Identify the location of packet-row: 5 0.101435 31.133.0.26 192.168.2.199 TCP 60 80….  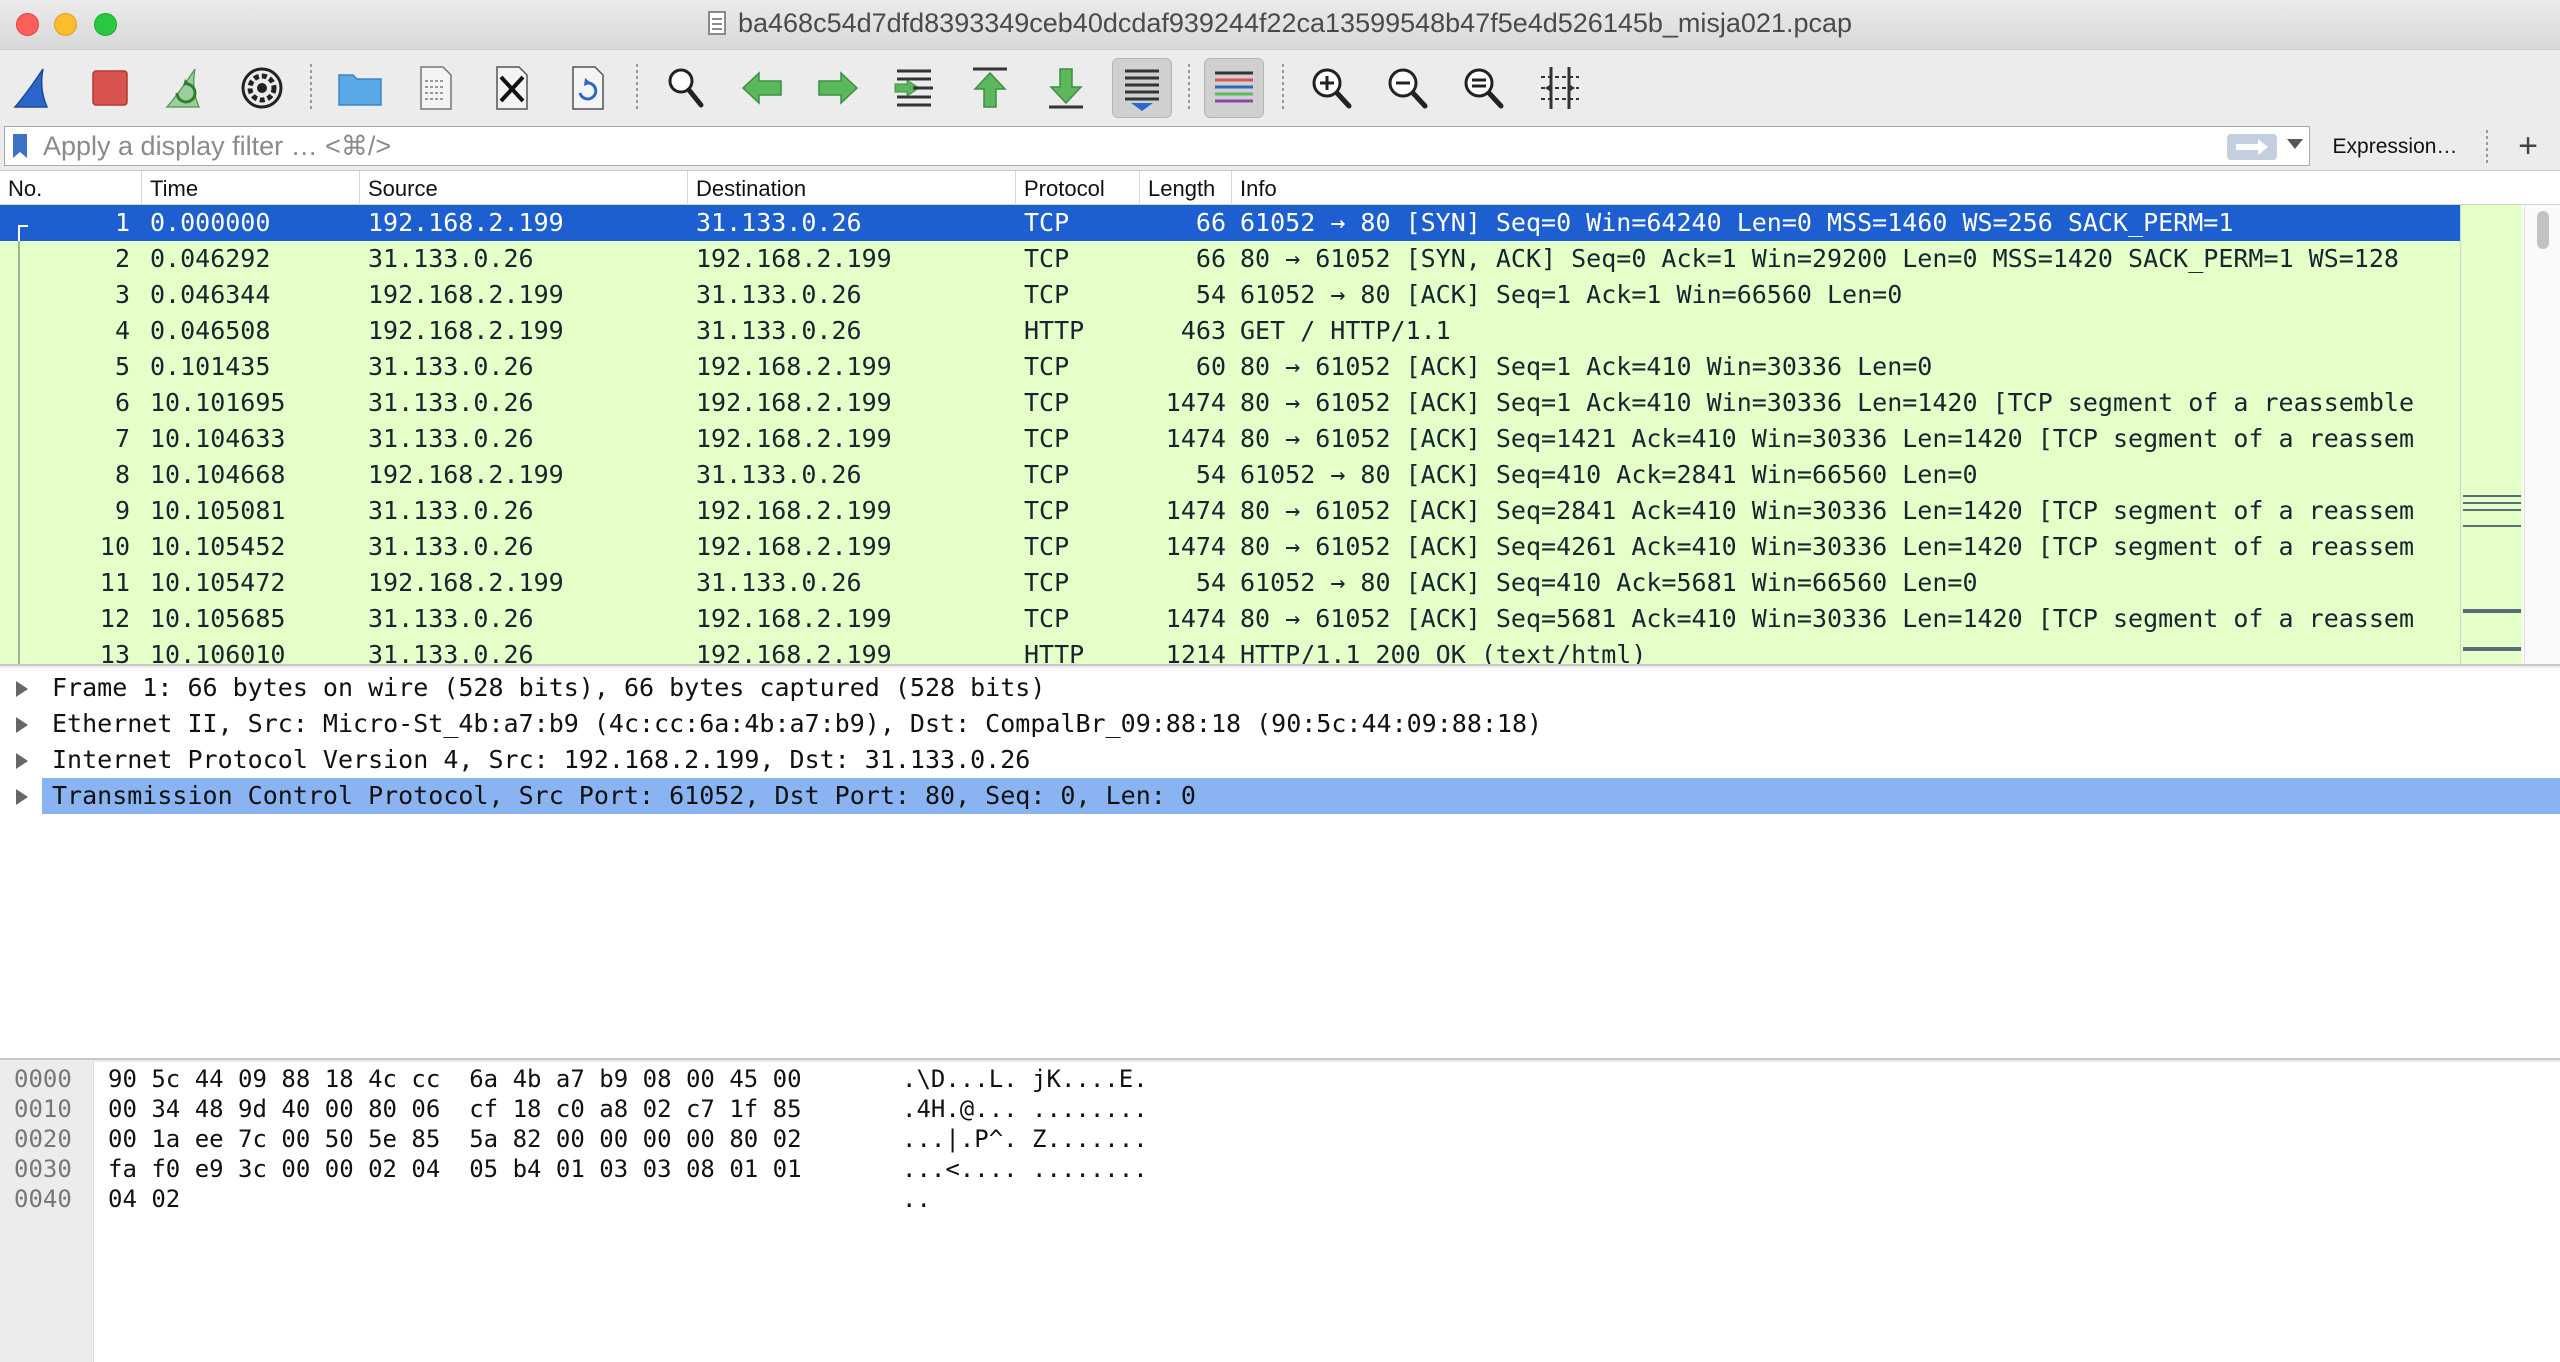
(1230, 367).